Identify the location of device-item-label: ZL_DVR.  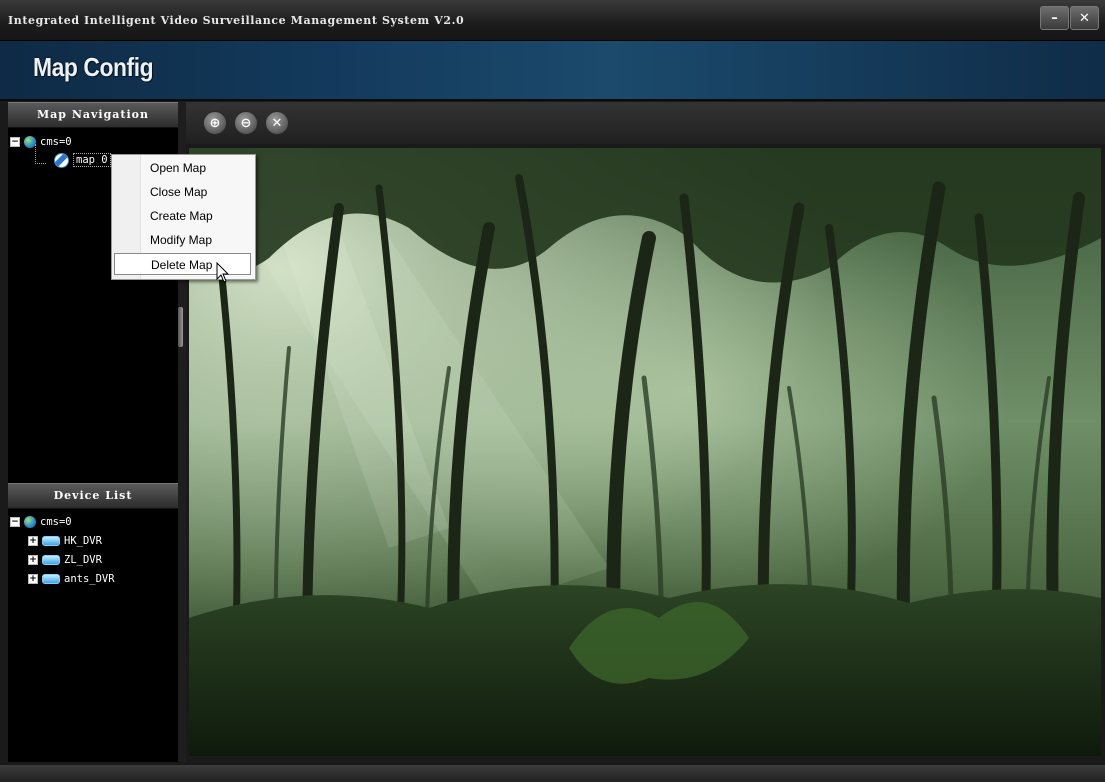
(83, 560).